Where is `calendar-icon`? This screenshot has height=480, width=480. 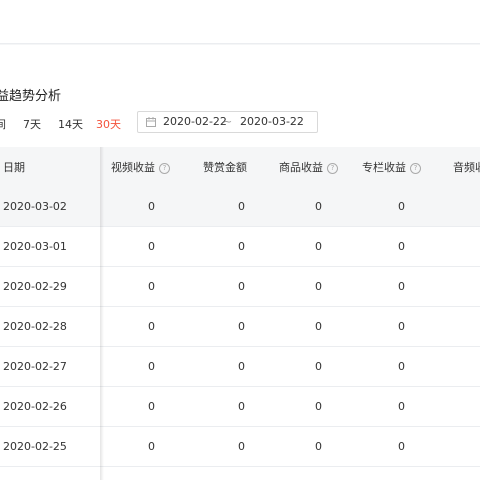
calendar-icon is located at coordinates (151, 122).